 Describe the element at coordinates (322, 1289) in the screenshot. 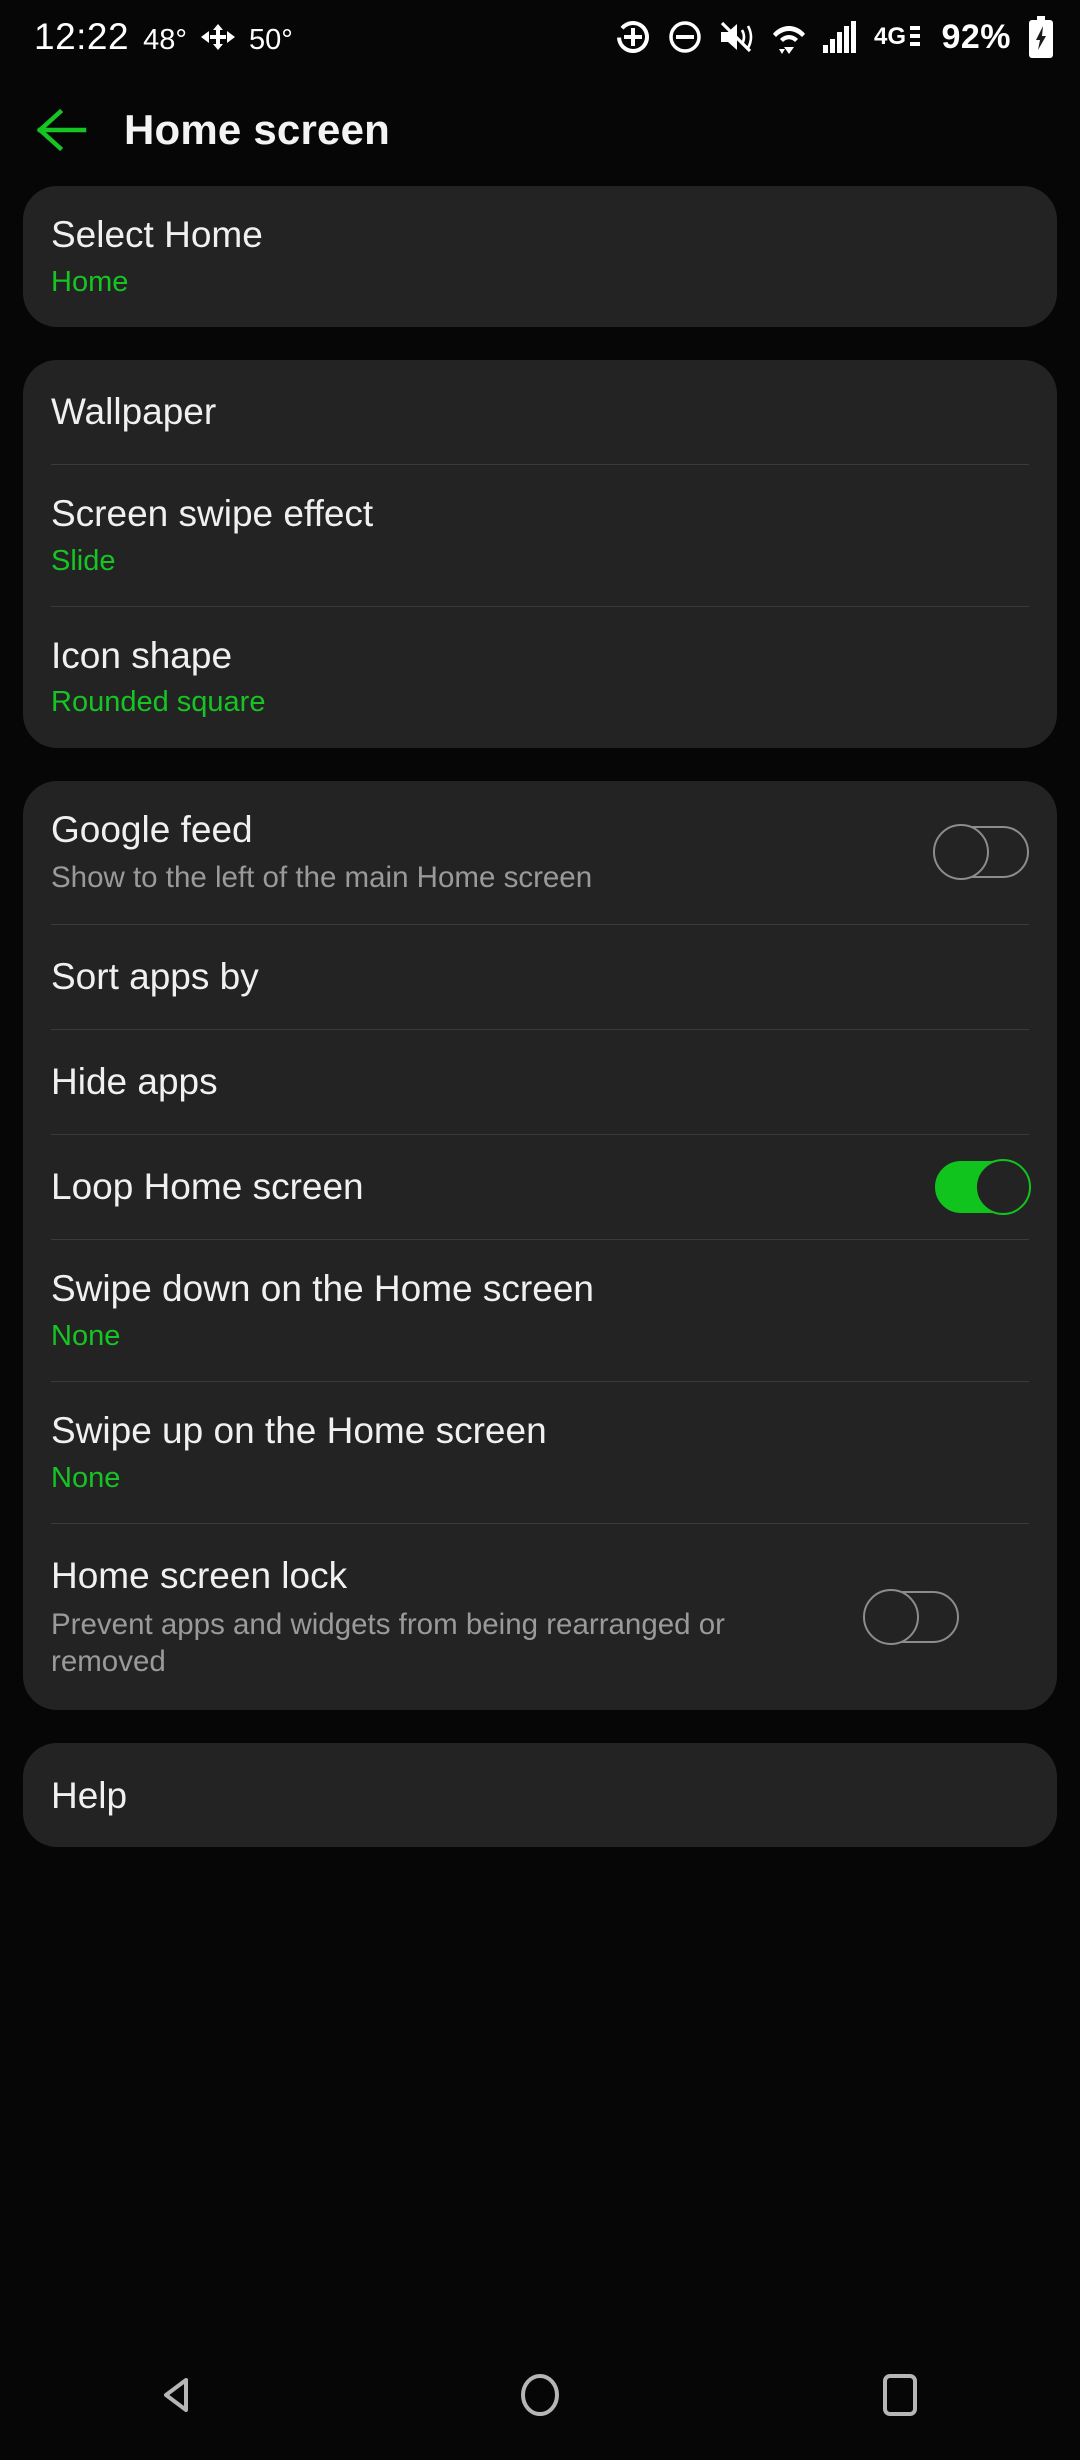

I see `setting-title: Swipe down on the Home screen` at that location.